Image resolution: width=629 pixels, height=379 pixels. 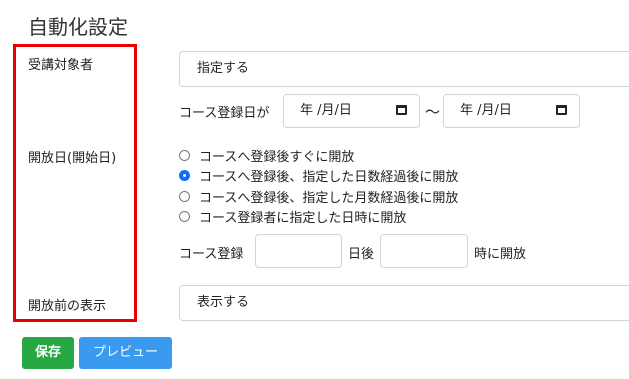 I want to click on radio-option-days: コースへ登録後、指定した日数経過後に開放, so click(x=318, y=175).